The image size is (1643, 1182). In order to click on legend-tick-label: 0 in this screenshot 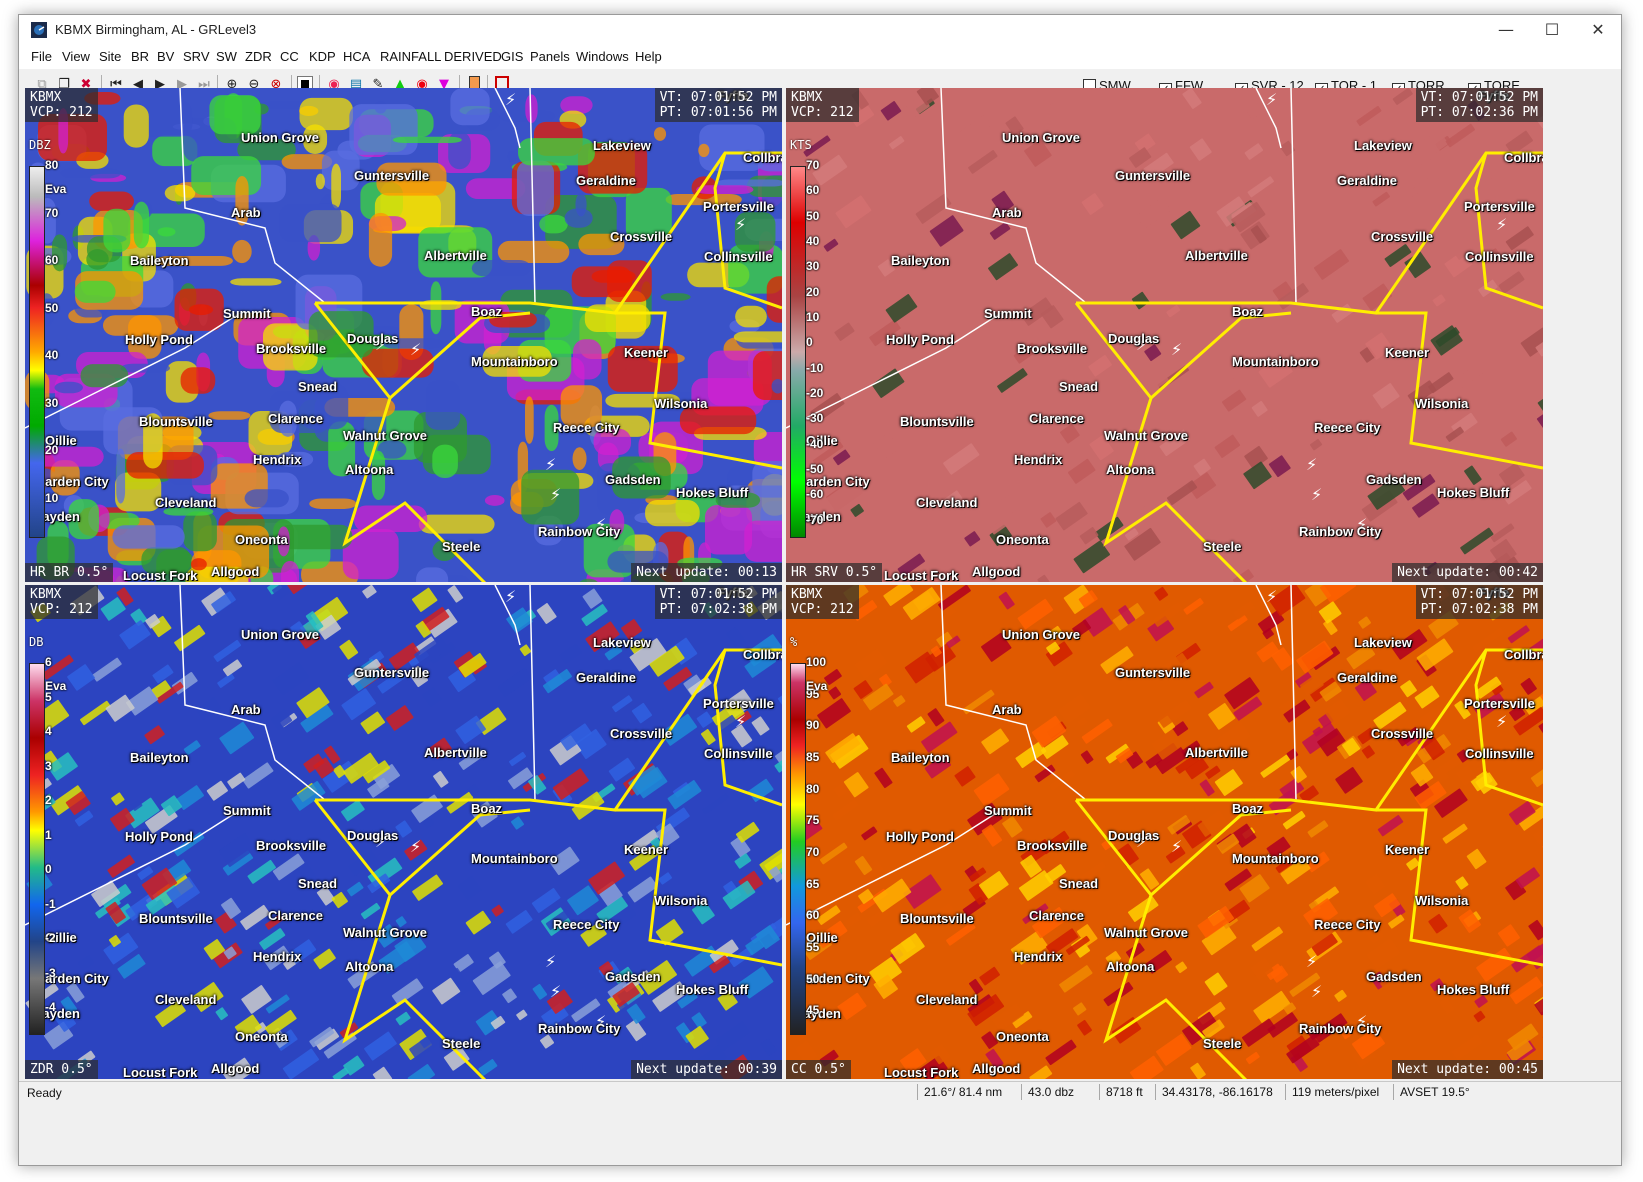, I will do `click(48, 869)`.